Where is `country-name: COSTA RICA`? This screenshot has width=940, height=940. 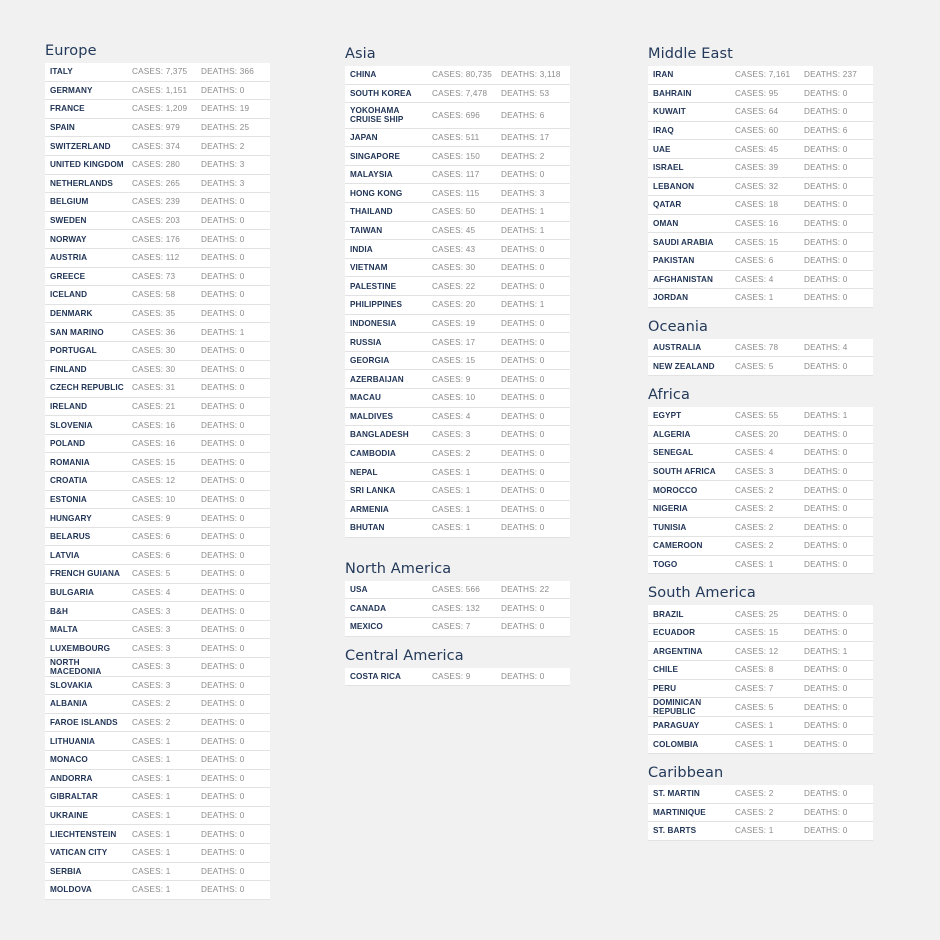
country-name: COSTA RICA is located at coordinates (376, 676).